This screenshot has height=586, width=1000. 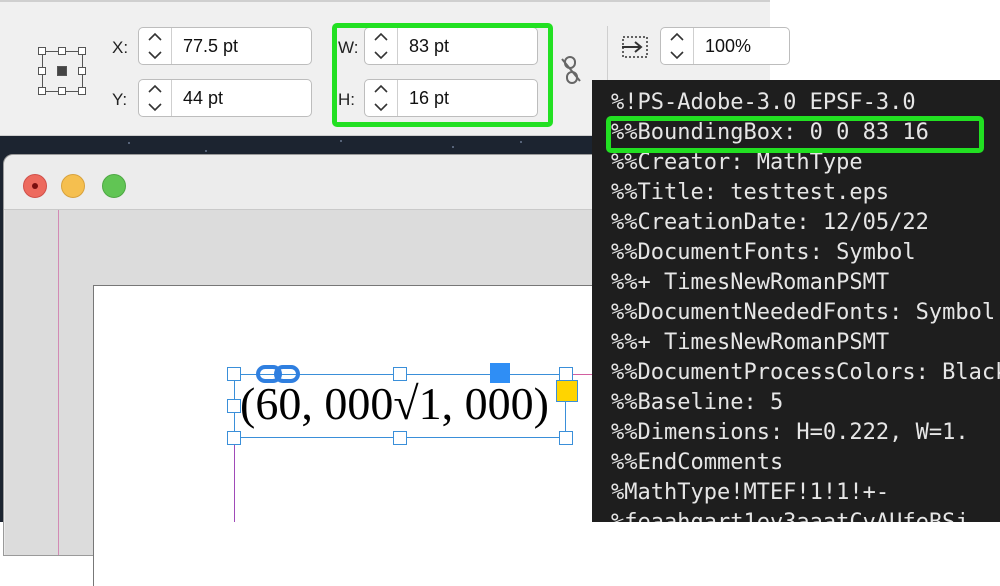 I want to click on bounding-box-highlight, so click(x=795, y=134).